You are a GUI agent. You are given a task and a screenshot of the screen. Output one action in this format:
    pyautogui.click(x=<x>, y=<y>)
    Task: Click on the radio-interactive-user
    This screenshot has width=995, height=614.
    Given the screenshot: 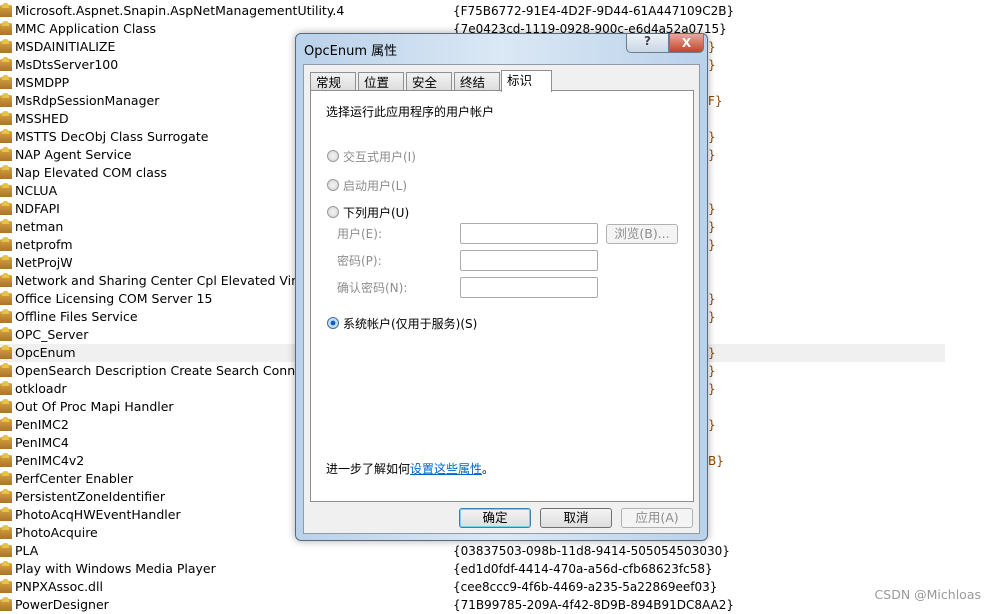 What is the action you would take?
    pyautogui.click(x=333, y=156)
    